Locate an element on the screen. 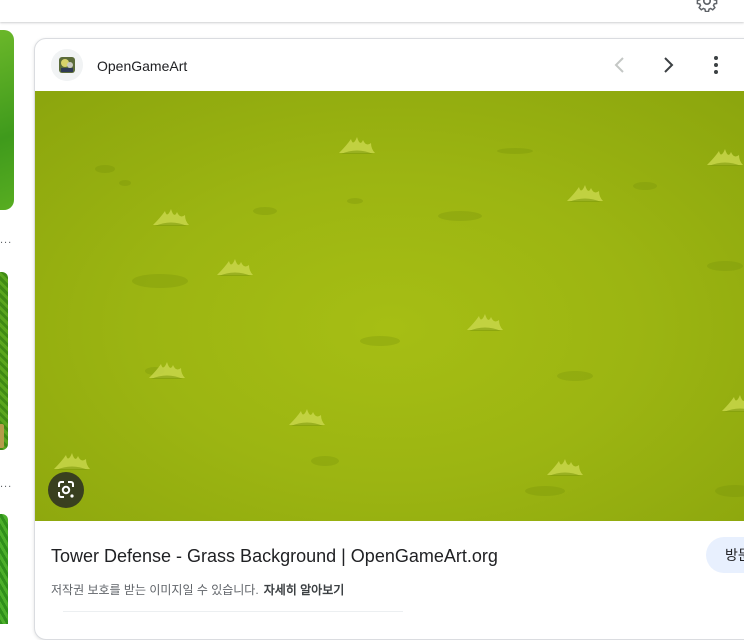 The image size is (744, 640). card-header: OpenGameArt is located at coordinates (389, 65).